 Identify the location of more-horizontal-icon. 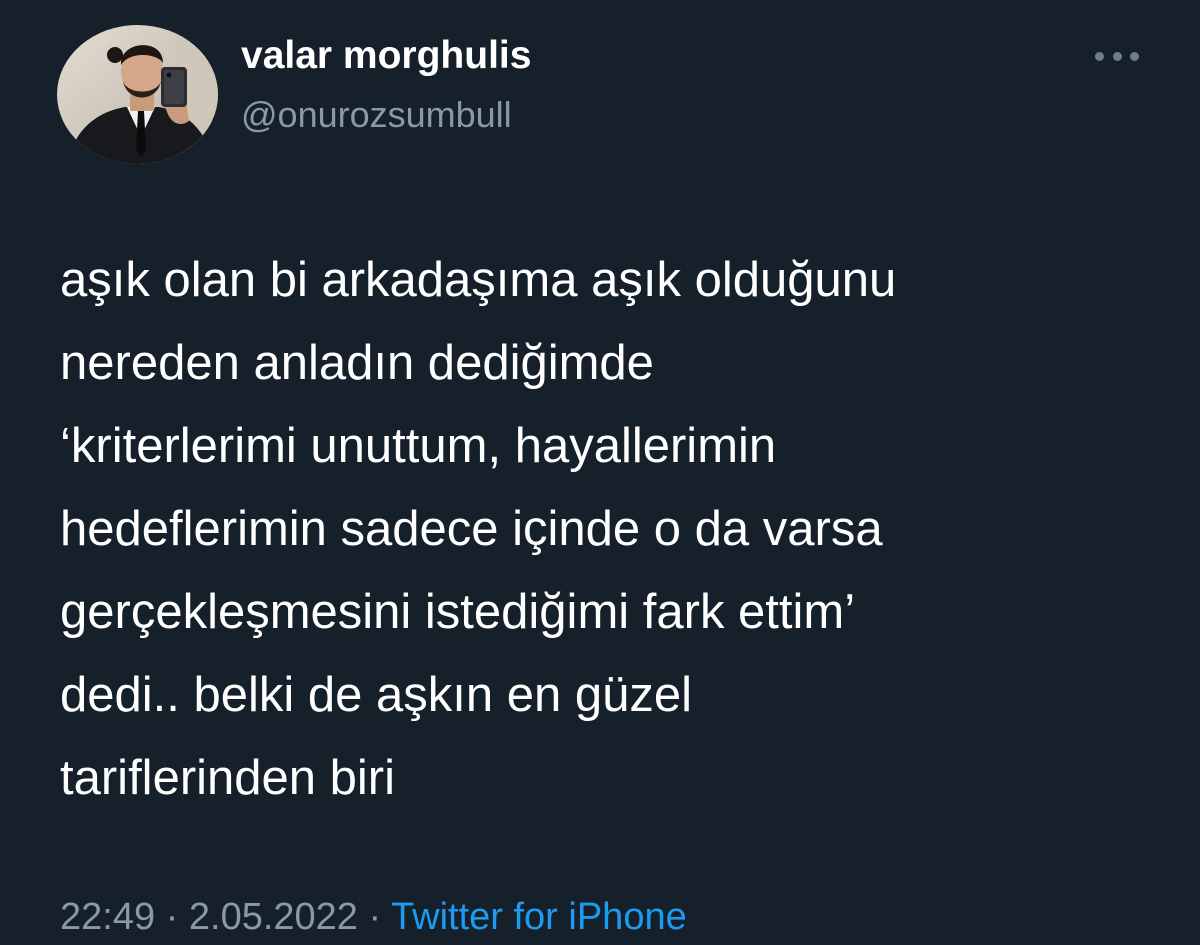
(1117, 56).